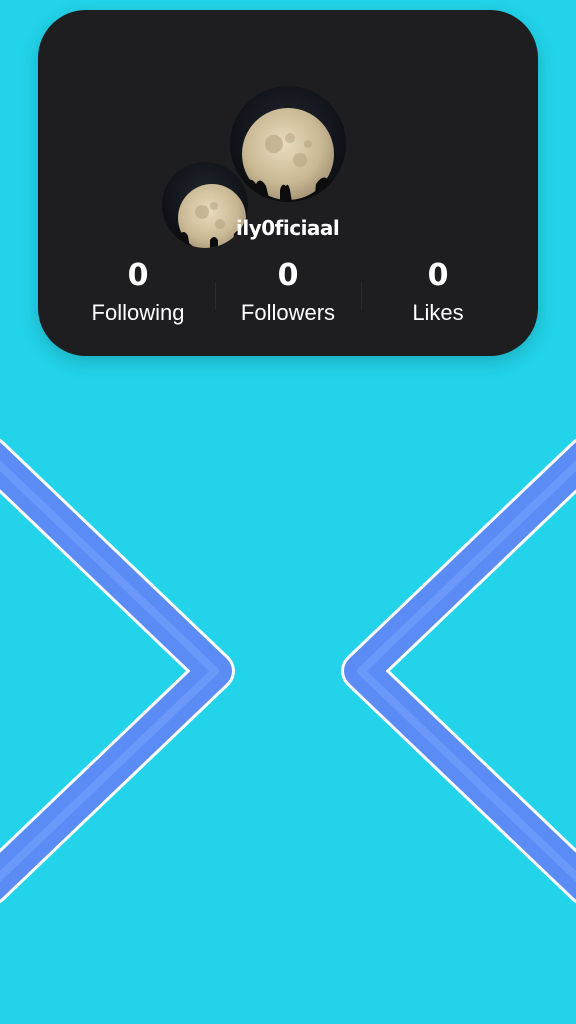 Image resolution: width=576 pixels, height=1024 pixels. Describe the element at coordinates (138, 312) in the screenshot. I see `following-label: Following` at that location.